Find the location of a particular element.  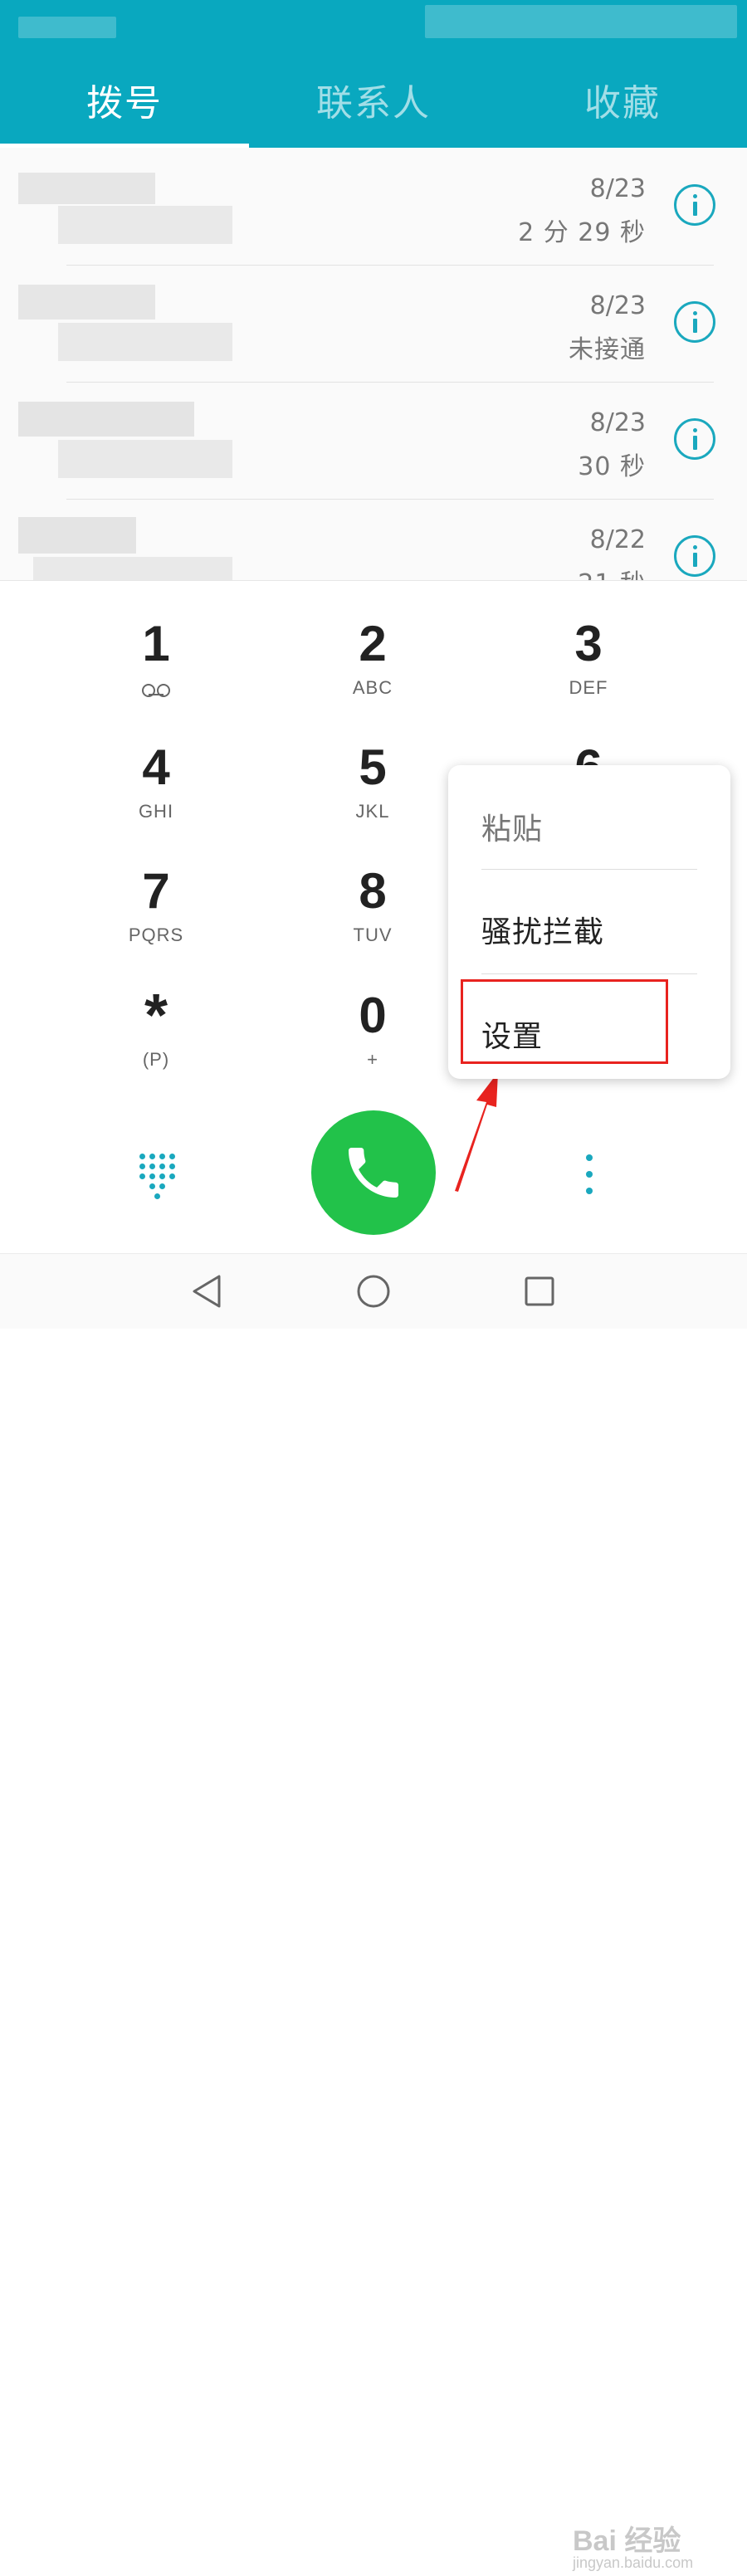

call-duration: 2 分 29 秒 is located at coordinates (582, 232).